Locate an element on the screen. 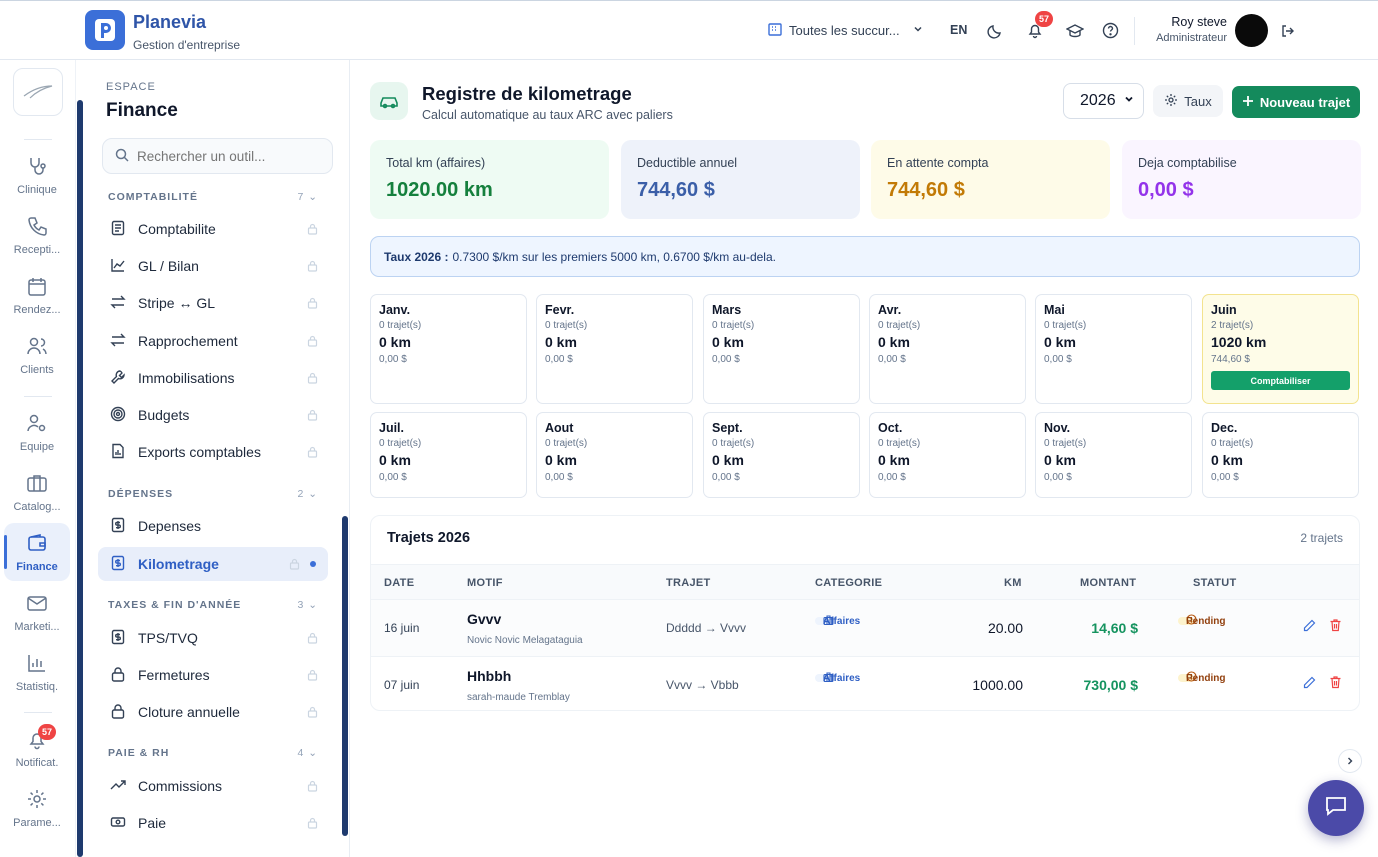  nav-budgets: Budgets is located at coordinates (213, 415).